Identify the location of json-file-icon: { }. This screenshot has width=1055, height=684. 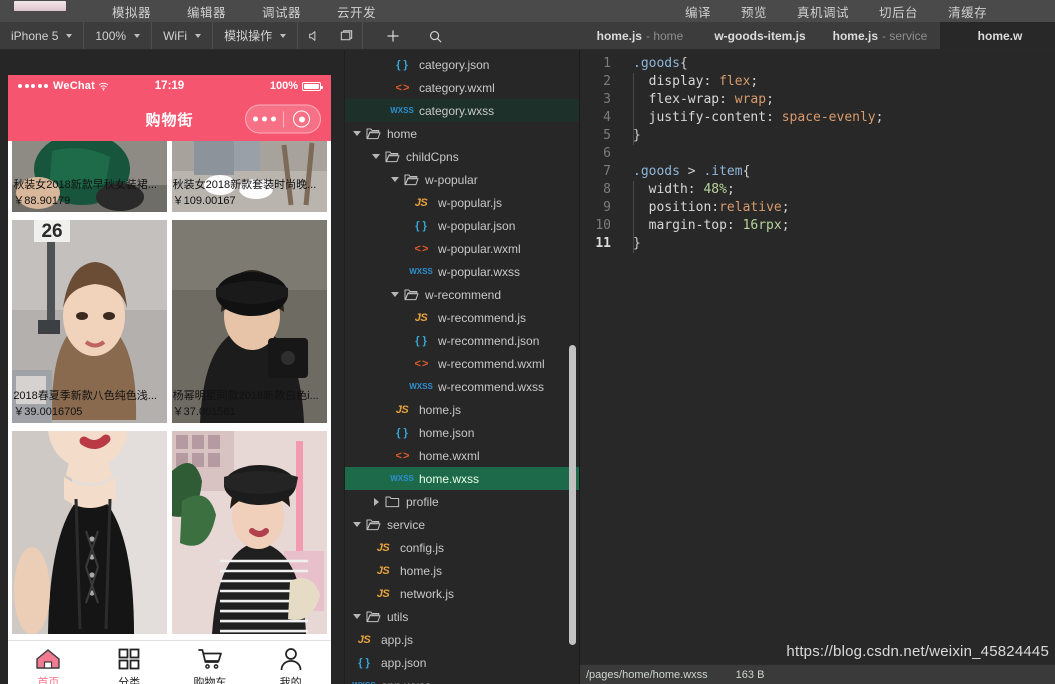
(421, 225).